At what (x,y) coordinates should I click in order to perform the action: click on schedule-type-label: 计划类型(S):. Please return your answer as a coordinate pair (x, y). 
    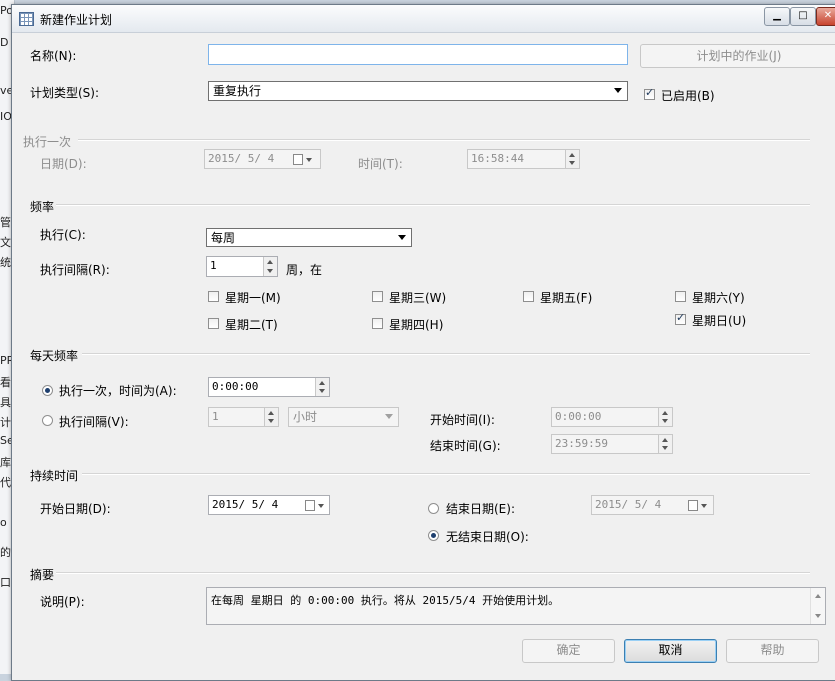
    Looking at the image, I should click on (65, 93).